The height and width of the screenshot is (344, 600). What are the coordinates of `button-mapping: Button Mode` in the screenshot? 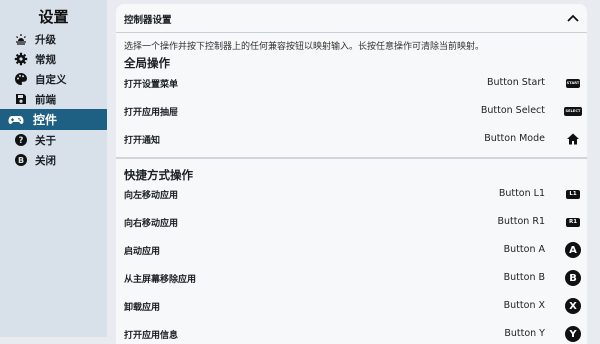 It's located at (514, 138).